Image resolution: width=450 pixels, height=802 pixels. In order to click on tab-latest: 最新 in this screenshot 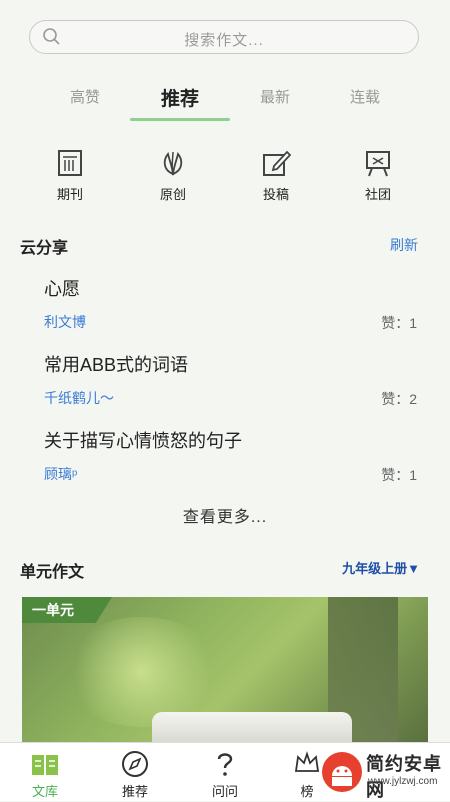, I will do `click(275, 96)`.